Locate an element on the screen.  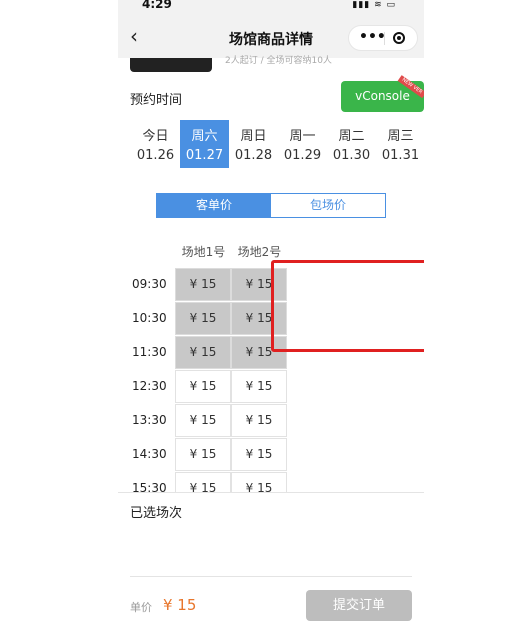
submit-order-button: 提交订单 is located at coordinates (359, 605).